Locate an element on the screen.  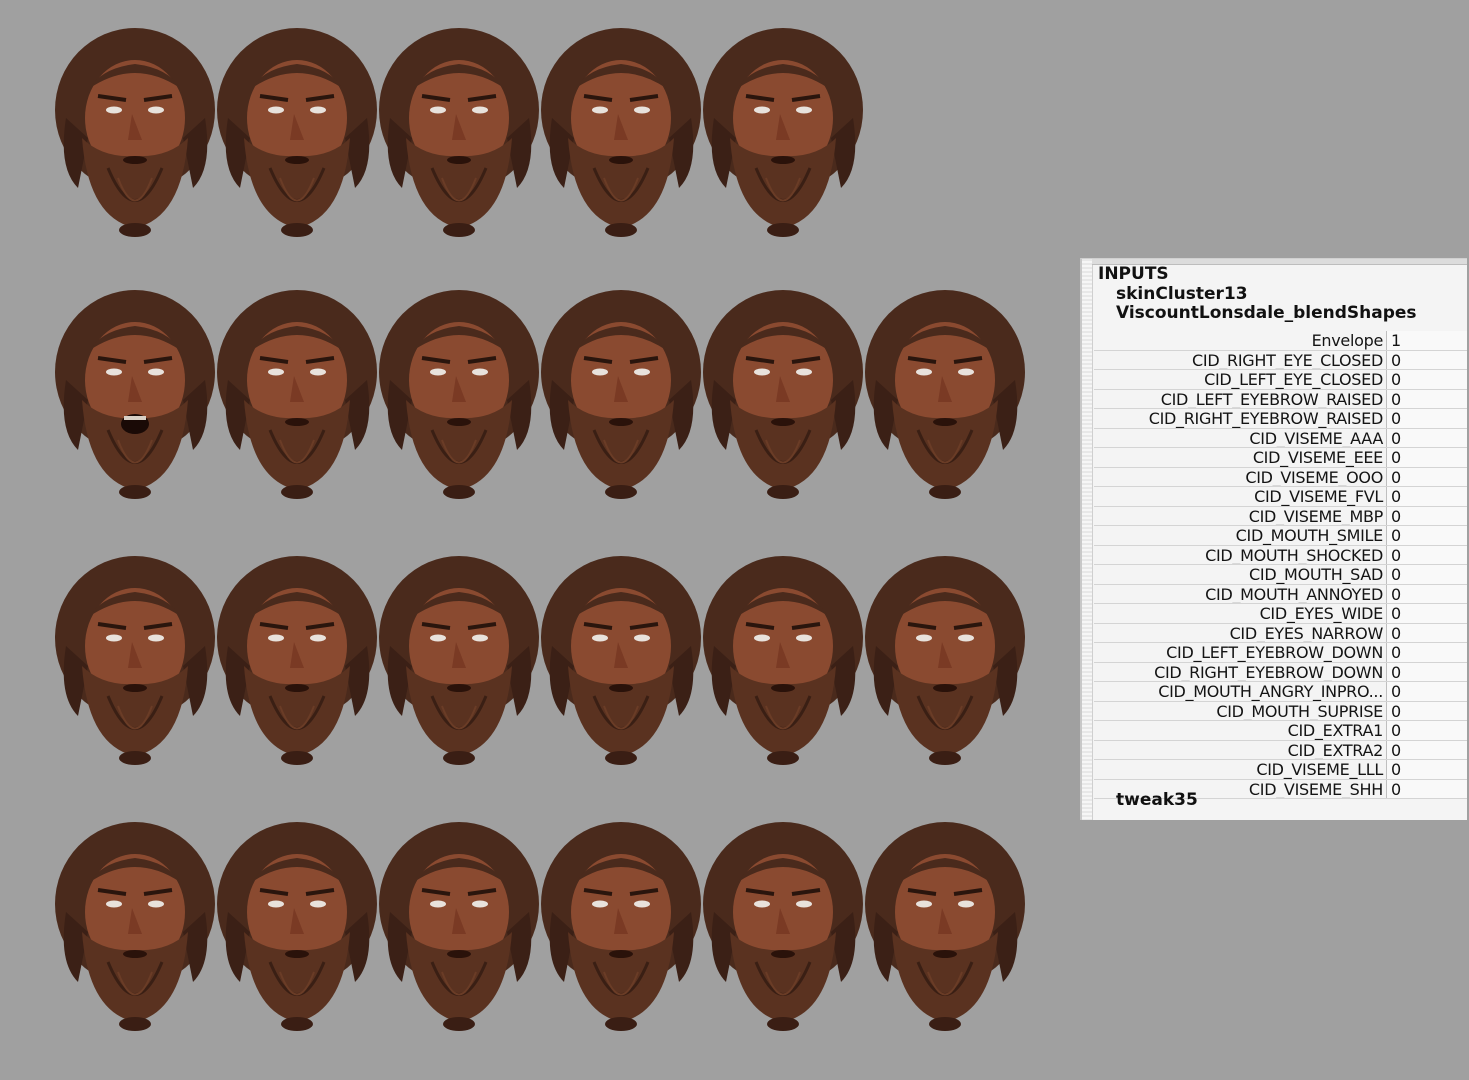
head-model-icon is located at coordinates (621, 132).